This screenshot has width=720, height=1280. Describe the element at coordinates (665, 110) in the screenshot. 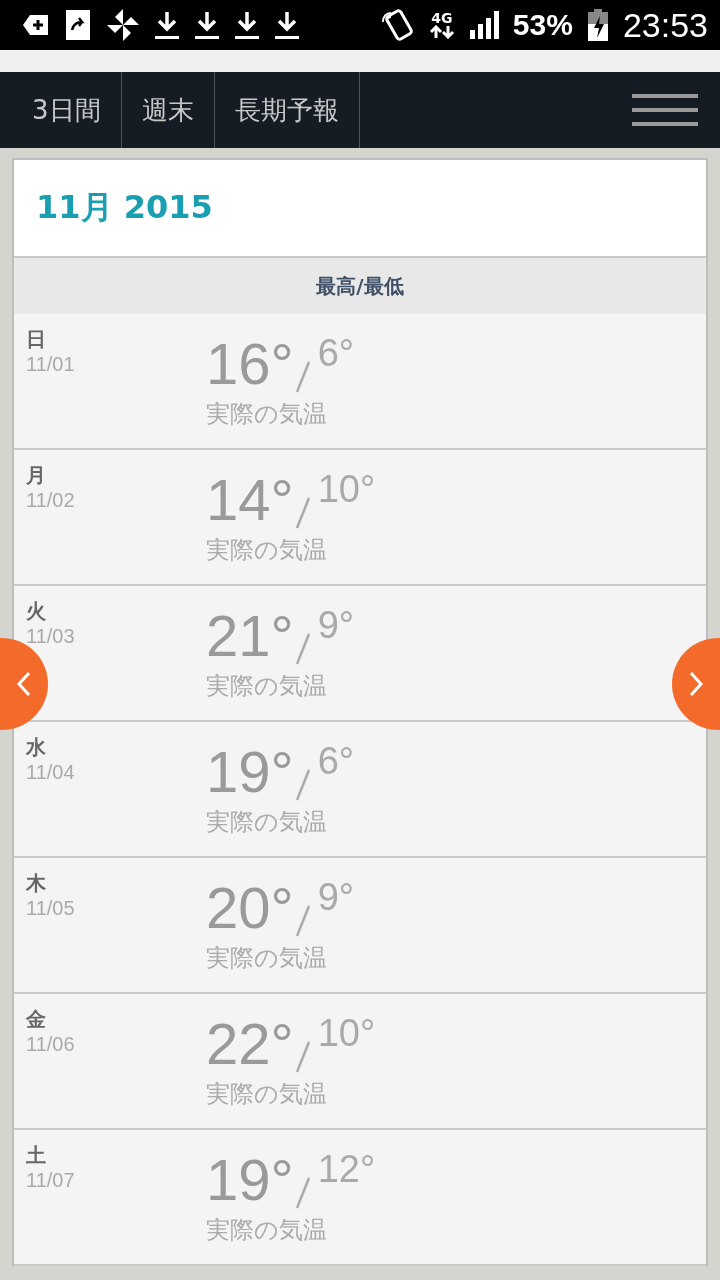

I see `menu-icon` at that location.